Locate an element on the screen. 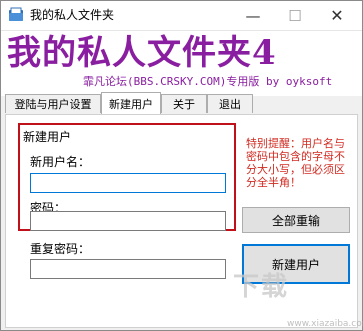  tab-login-settings: 登陆与用户设置 is located at coordinates (53, 103).